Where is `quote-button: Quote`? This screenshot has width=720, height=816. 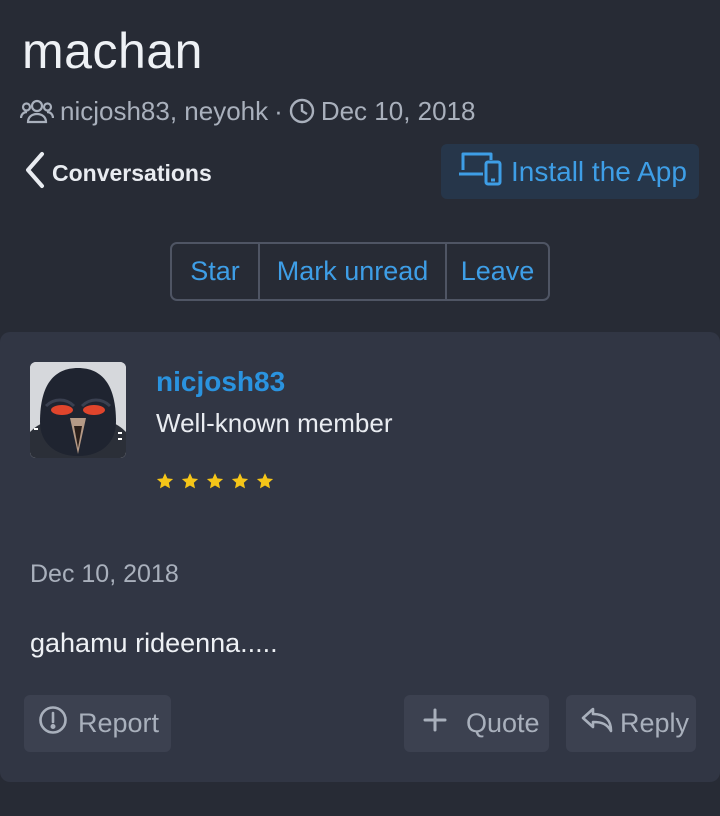
quote-button: Quote is located at coordinates (476, 723).